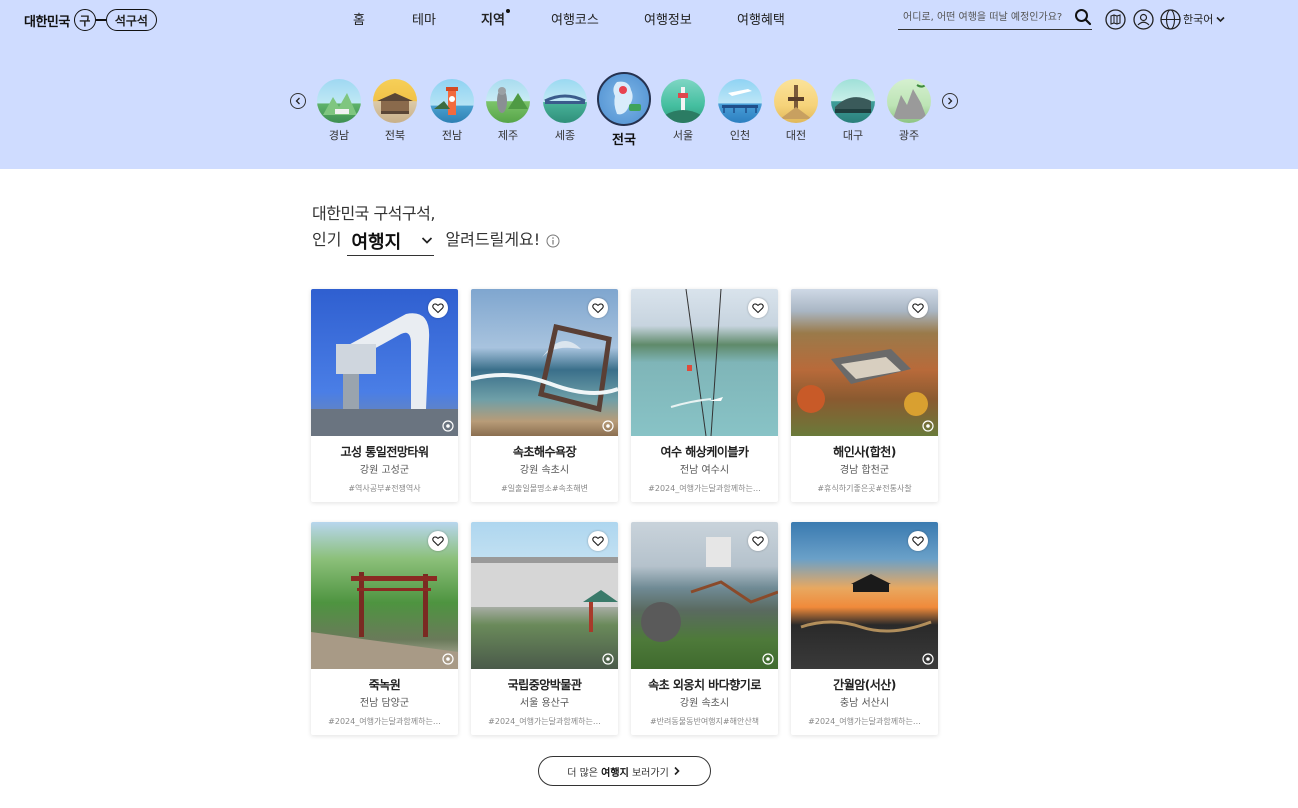 The height and width of the screenshot is (808, 1298). Describe the element at coordinates (704, 703) in the screenshot. I see `card-location: 강원 속초시` at that location.